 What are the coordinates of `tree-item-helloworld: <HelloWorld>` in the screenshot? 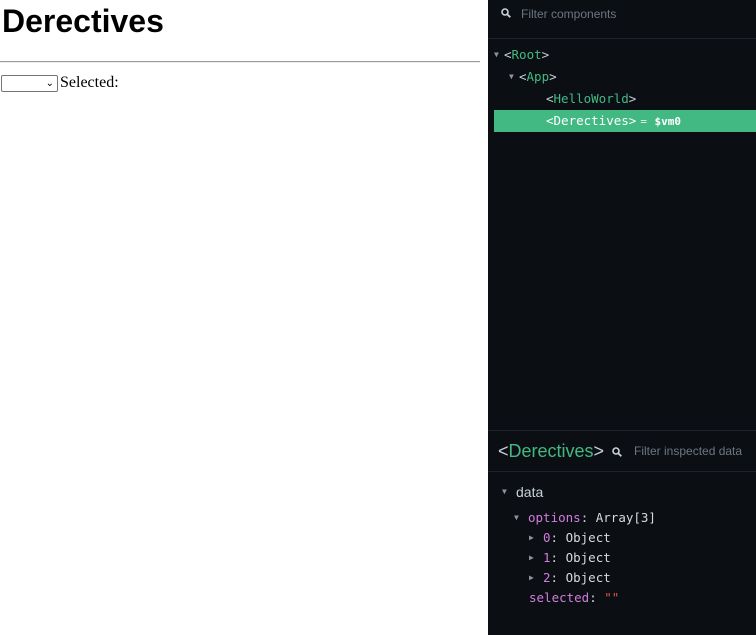 It's located at (625, 99).